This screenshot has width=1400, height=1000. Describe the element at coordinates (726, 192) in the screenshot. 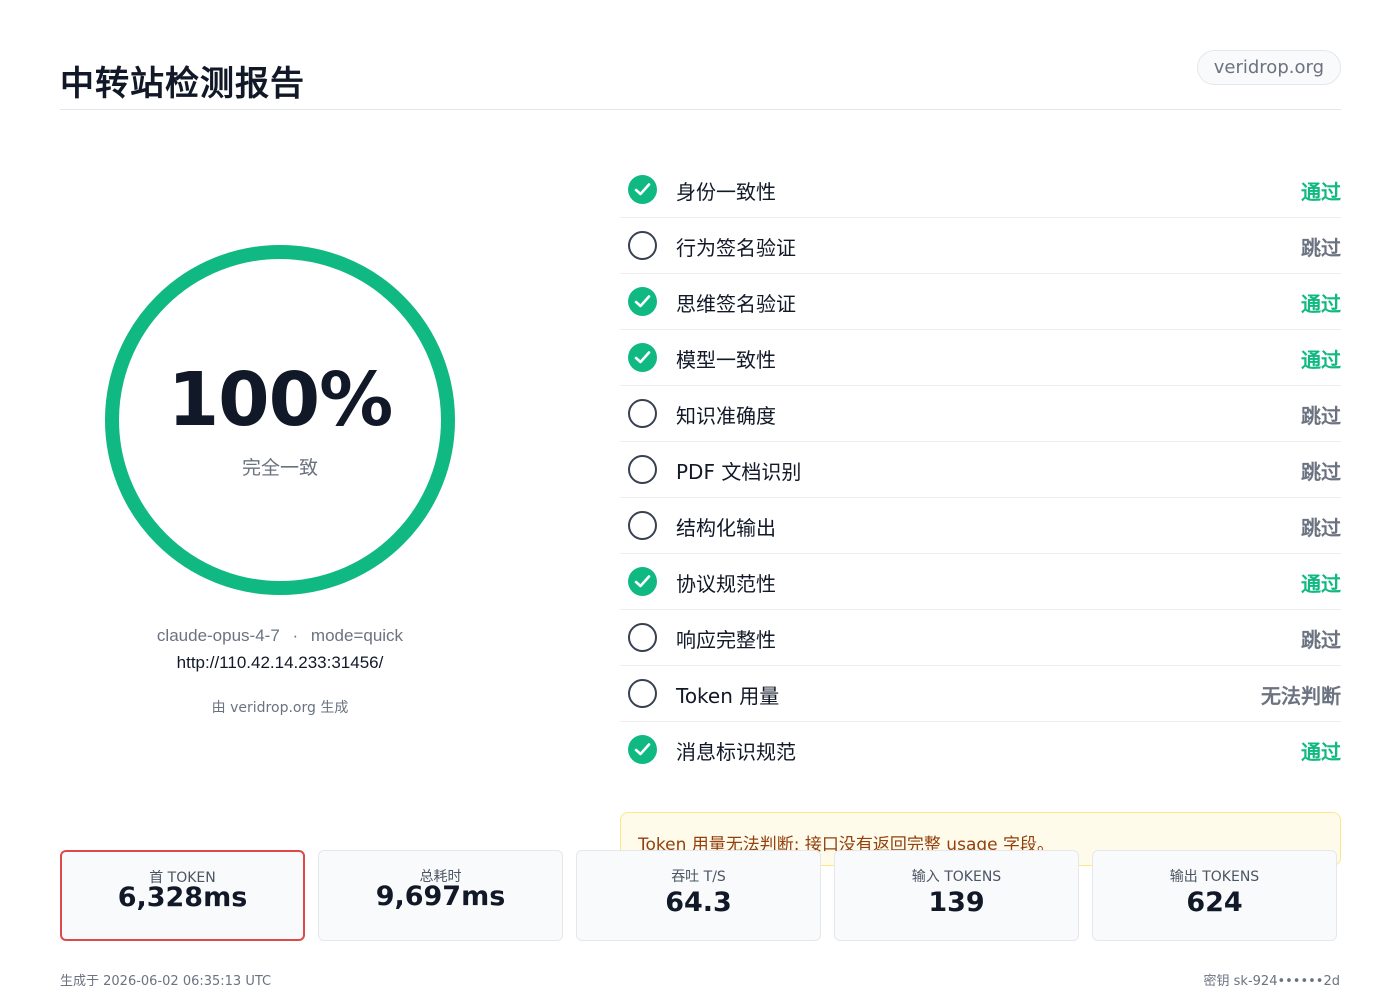

I see `check-name: 身份一致性` at that location.